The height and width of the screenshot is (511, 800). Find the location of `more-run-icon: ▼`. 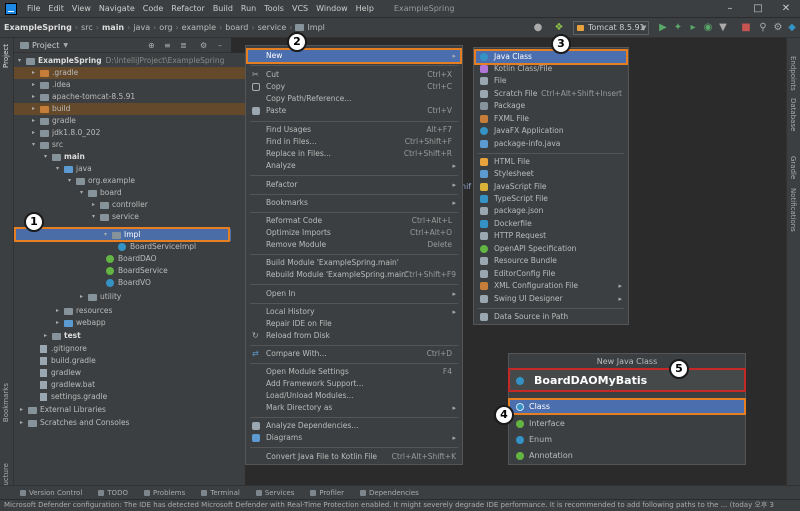

more-run-icon: ▼ is located at coordinates (723, 28).